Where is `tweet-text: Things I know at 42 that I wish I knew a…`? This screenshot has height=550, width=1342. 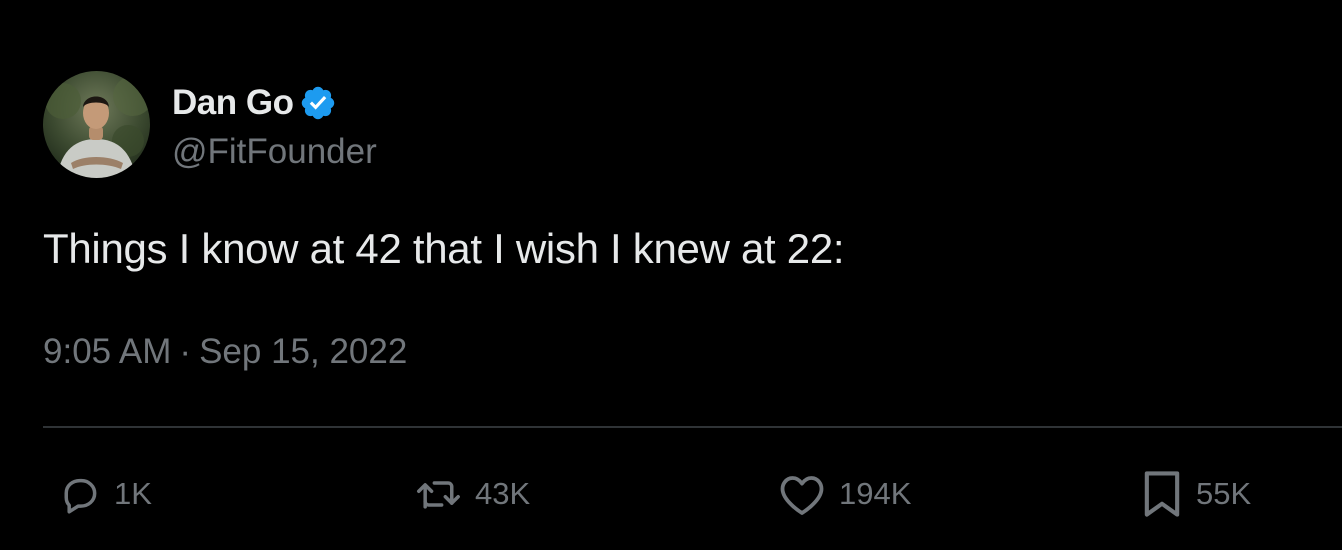 tweet-text: Things I know at 42 that I wish I knew a… is located at coordinates (444, 248).